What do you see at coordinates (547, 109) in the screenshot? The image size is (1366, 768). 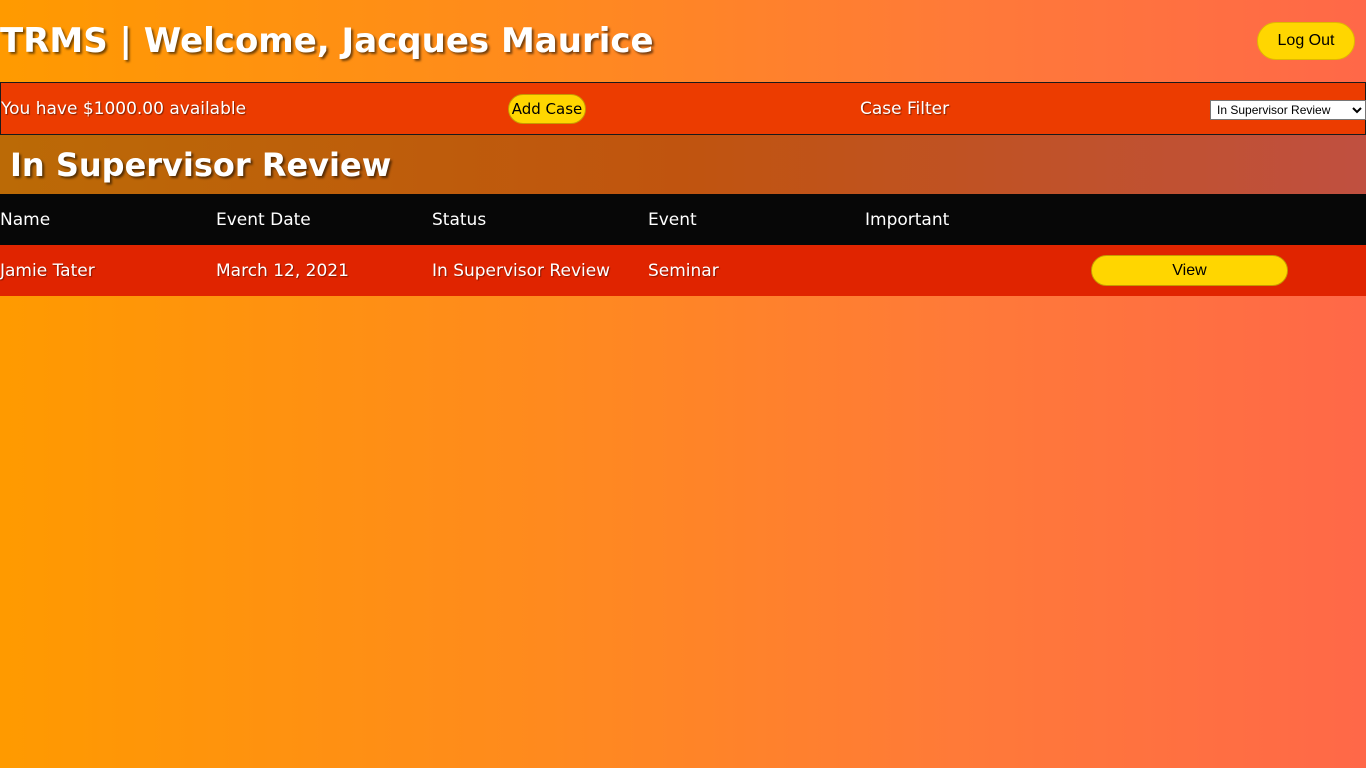 I see `add-case-button: Add Case` at bounding box center [547, 109].